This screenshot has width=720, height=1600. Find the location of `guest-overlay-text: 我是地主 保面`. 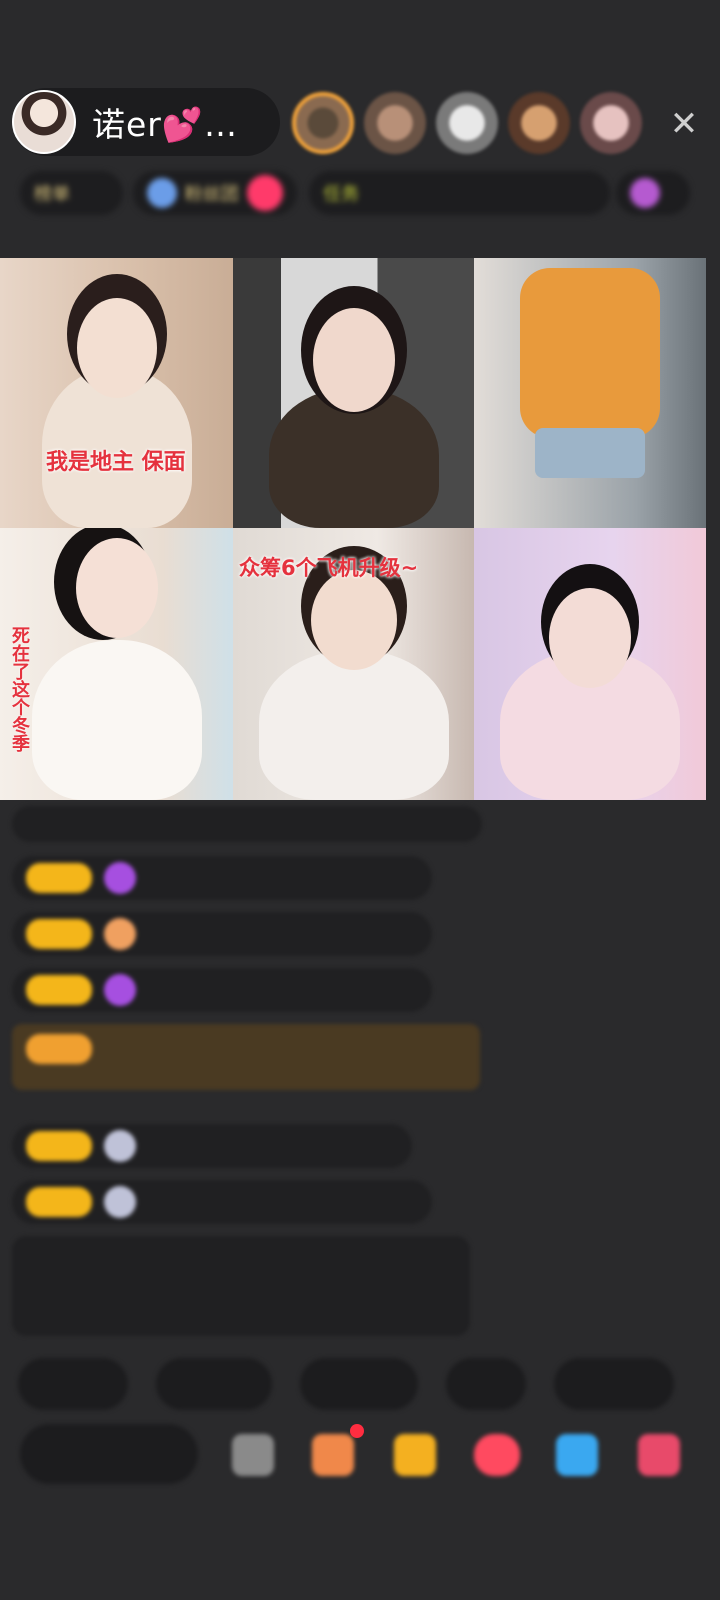

guest-overlay-text: 我是地主 保面 is located at coordinates (116, 462).